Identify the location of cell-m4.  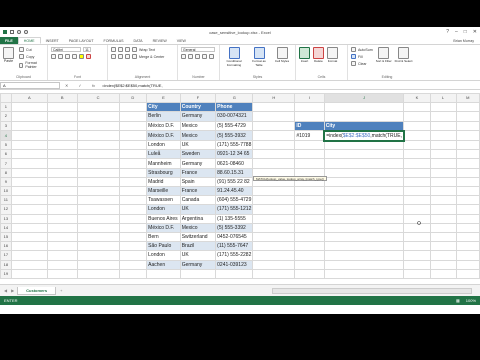
(467, 136).